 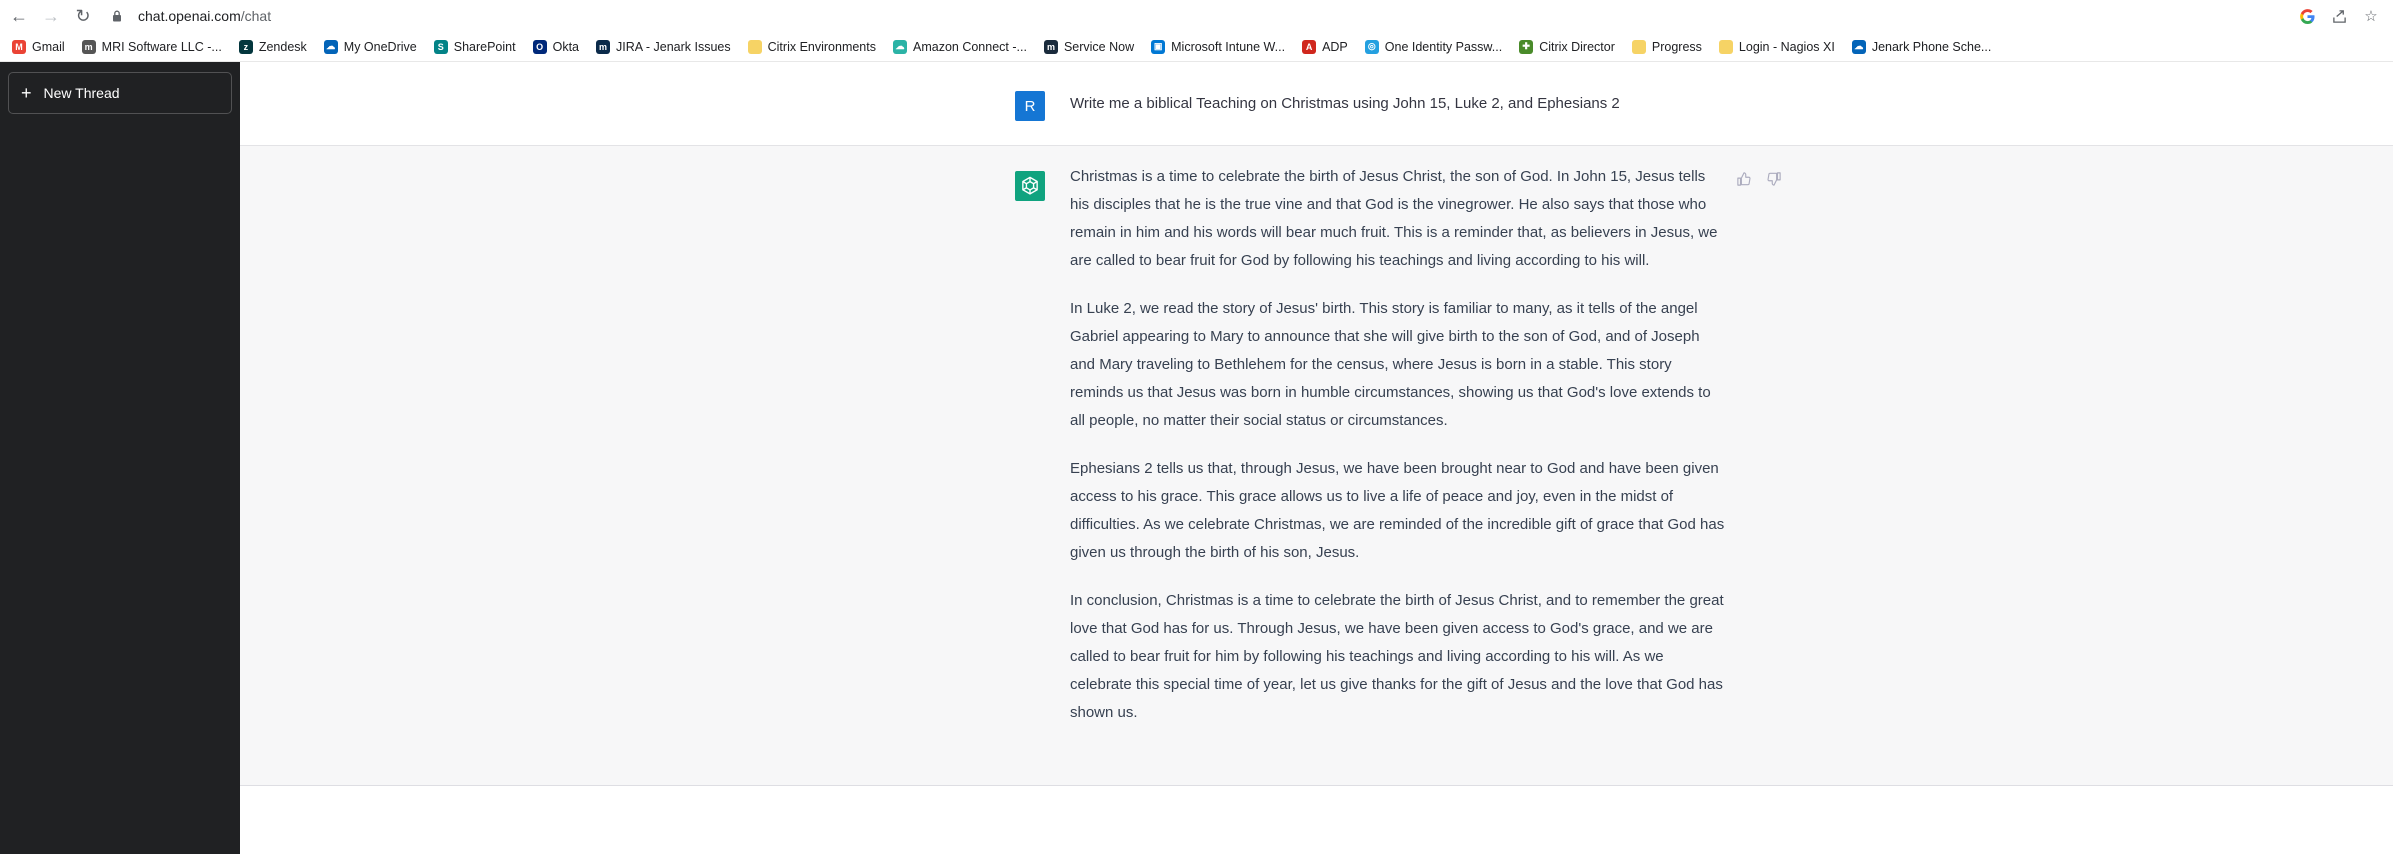 What do you see at coordinates (1577, 46) in the screenshot?
I see `bookmark-label: Citrix Director` at bounding box center [1577, 46].